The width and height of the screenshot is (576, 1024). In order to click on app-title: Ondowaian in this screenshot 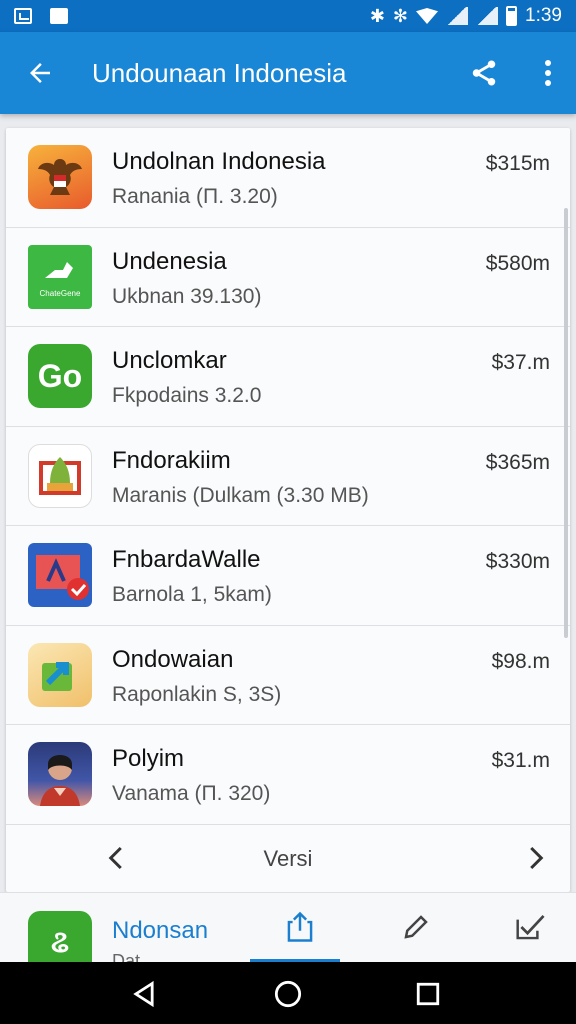, I will do `click(173, 659)`.